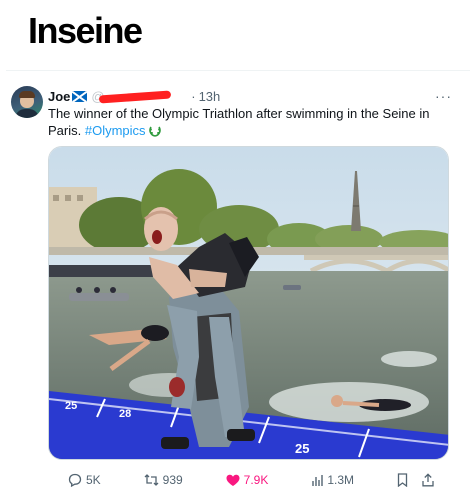 This screenshot has width=474, height=500. I want to click on repost-button: 939, so click(163, 480).